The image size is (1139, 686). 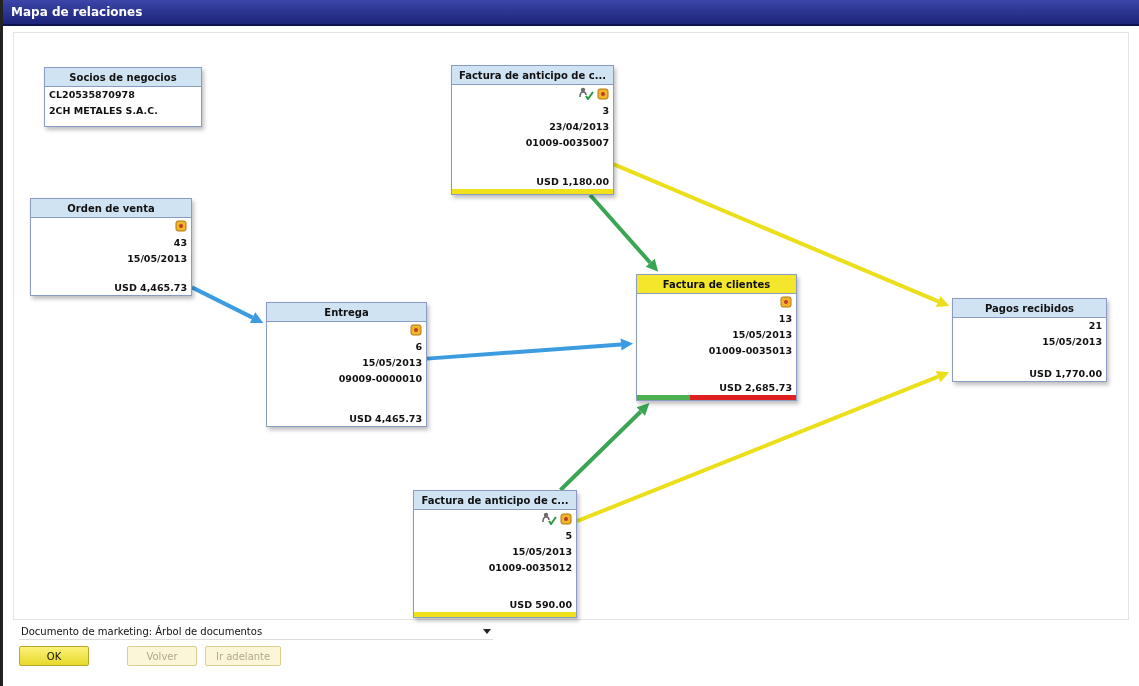 I want to click on node-field: USD 1,180.00, so click(x=572, y=181).